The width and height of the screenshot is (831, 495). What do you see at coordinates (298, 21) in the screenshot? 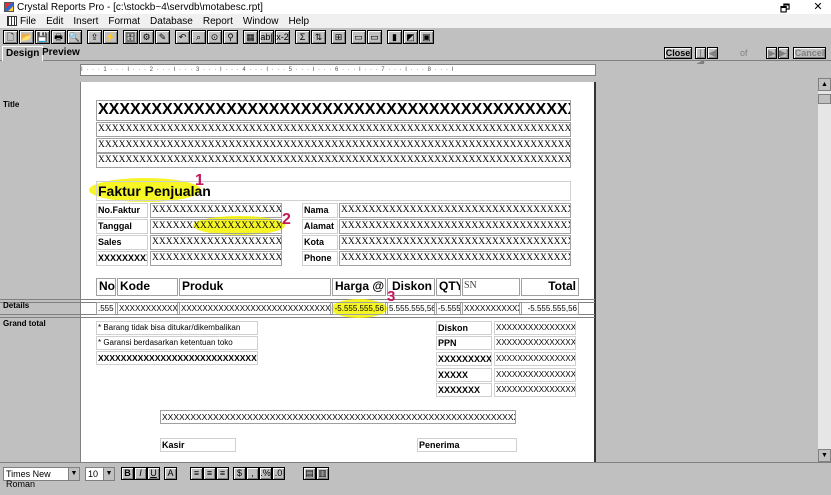
I see `menu-help: Help` at bounding box center [298, 21].